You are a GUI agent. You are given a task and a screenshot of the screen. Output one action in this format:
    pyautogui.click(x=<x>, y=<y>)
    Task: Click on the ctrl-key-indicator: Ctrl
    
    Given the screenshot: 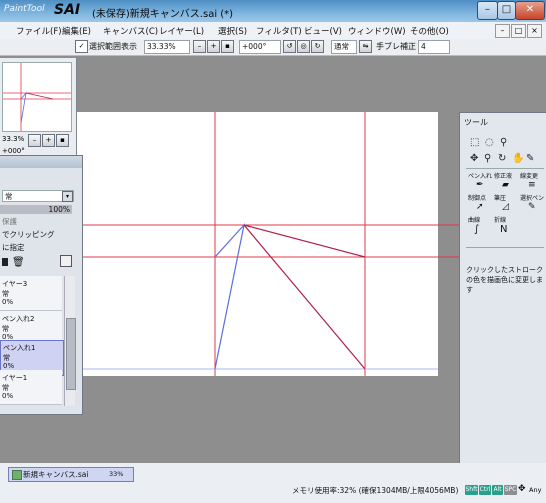 What is the action you would take?
    pyautogui.click(x=485, y=490)
    